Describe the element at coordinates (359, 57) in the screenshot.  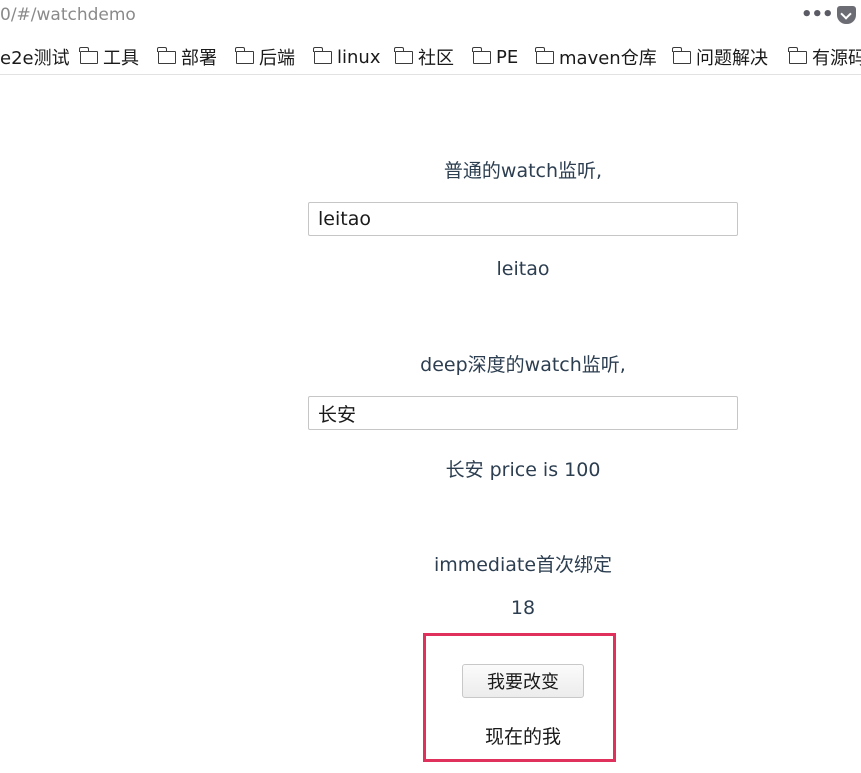
I see `bookmark-label: linux` at that location.